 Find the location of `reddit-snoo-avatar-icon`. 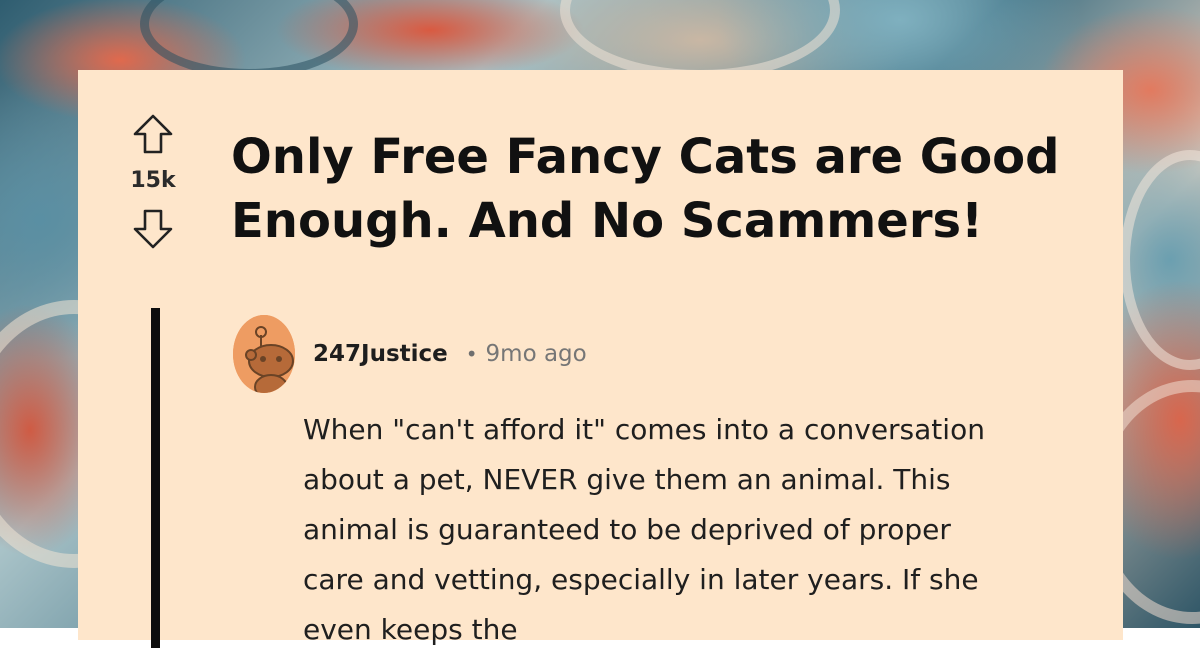

reddit-snoo-avatar-icon is located at coordinates (264, 354).